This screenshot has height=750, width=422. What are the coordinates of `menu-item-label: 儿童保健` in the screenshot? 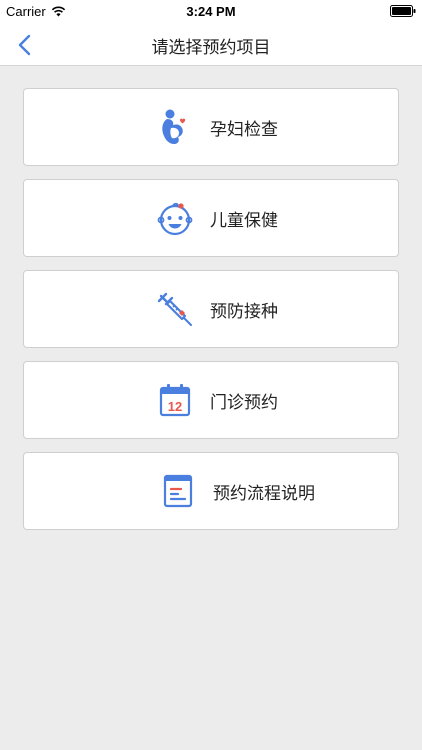 It's located at (244, 220).